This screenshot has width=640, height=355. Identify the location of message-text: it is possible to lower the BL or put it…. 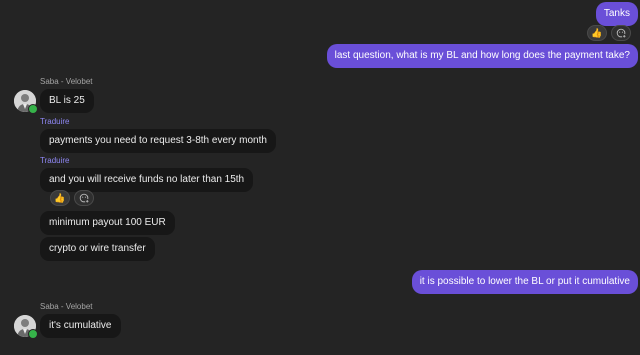
(524, 281).